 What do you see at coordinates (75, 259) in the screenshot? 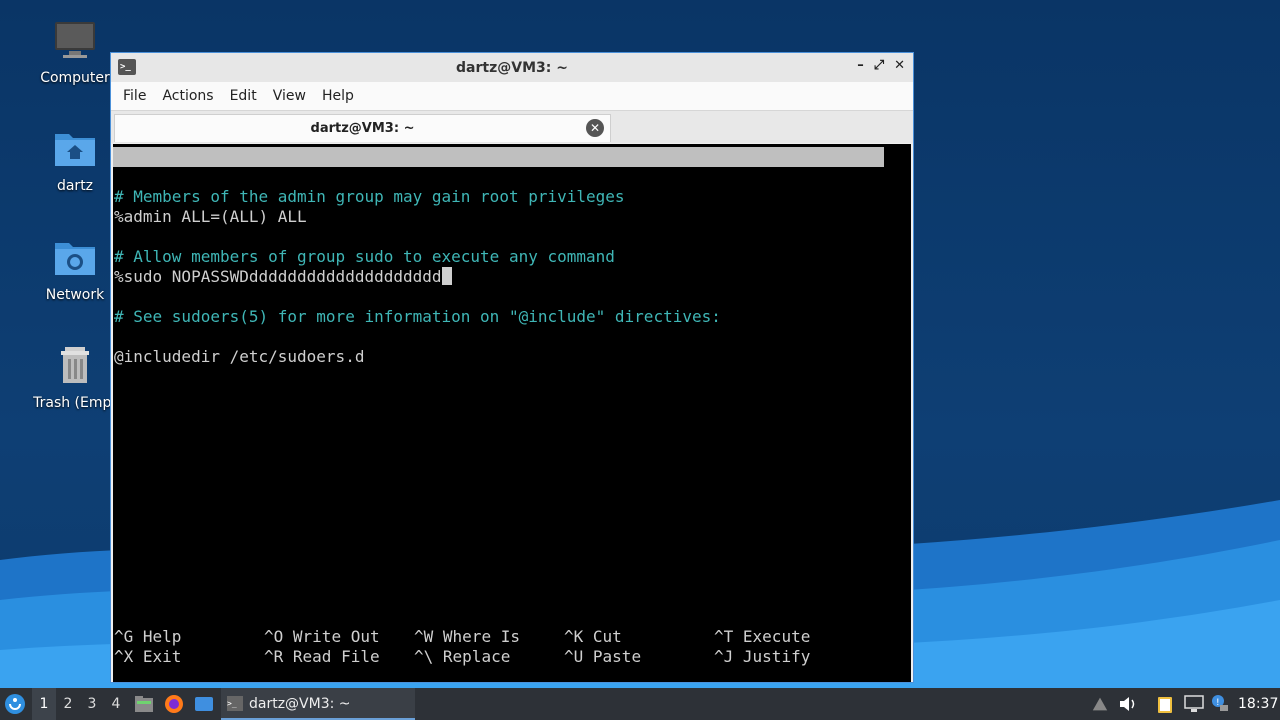
I see `network-folder-icon` at bounding box center [75, 259].